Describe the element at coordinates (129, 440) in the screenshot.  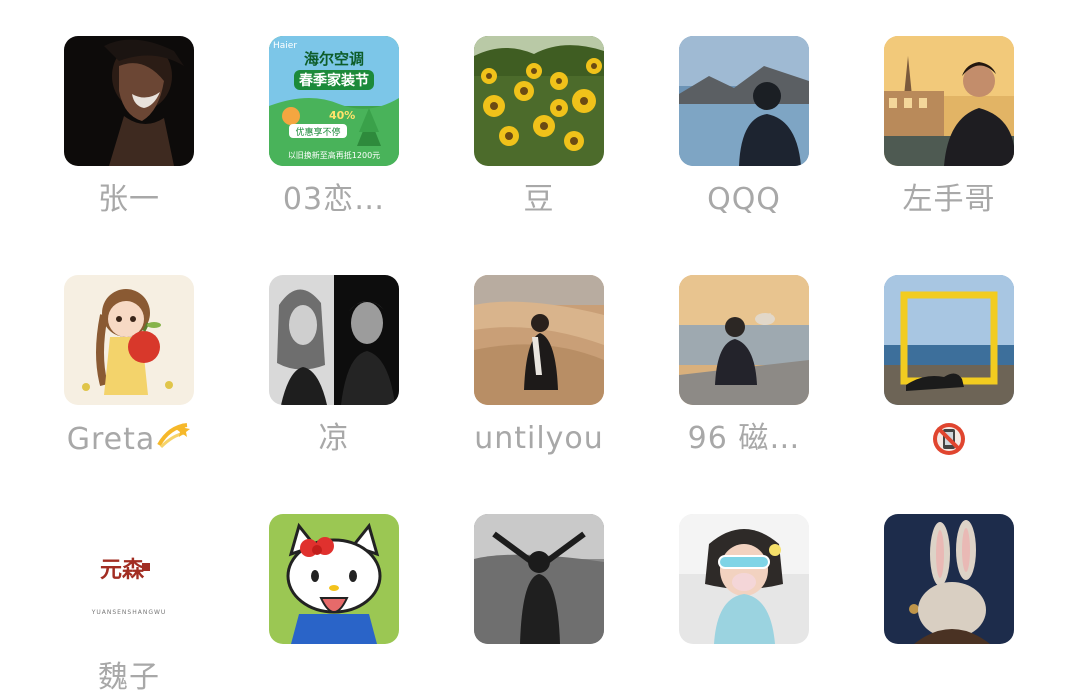
I see `contact-name: Greta` at that location.